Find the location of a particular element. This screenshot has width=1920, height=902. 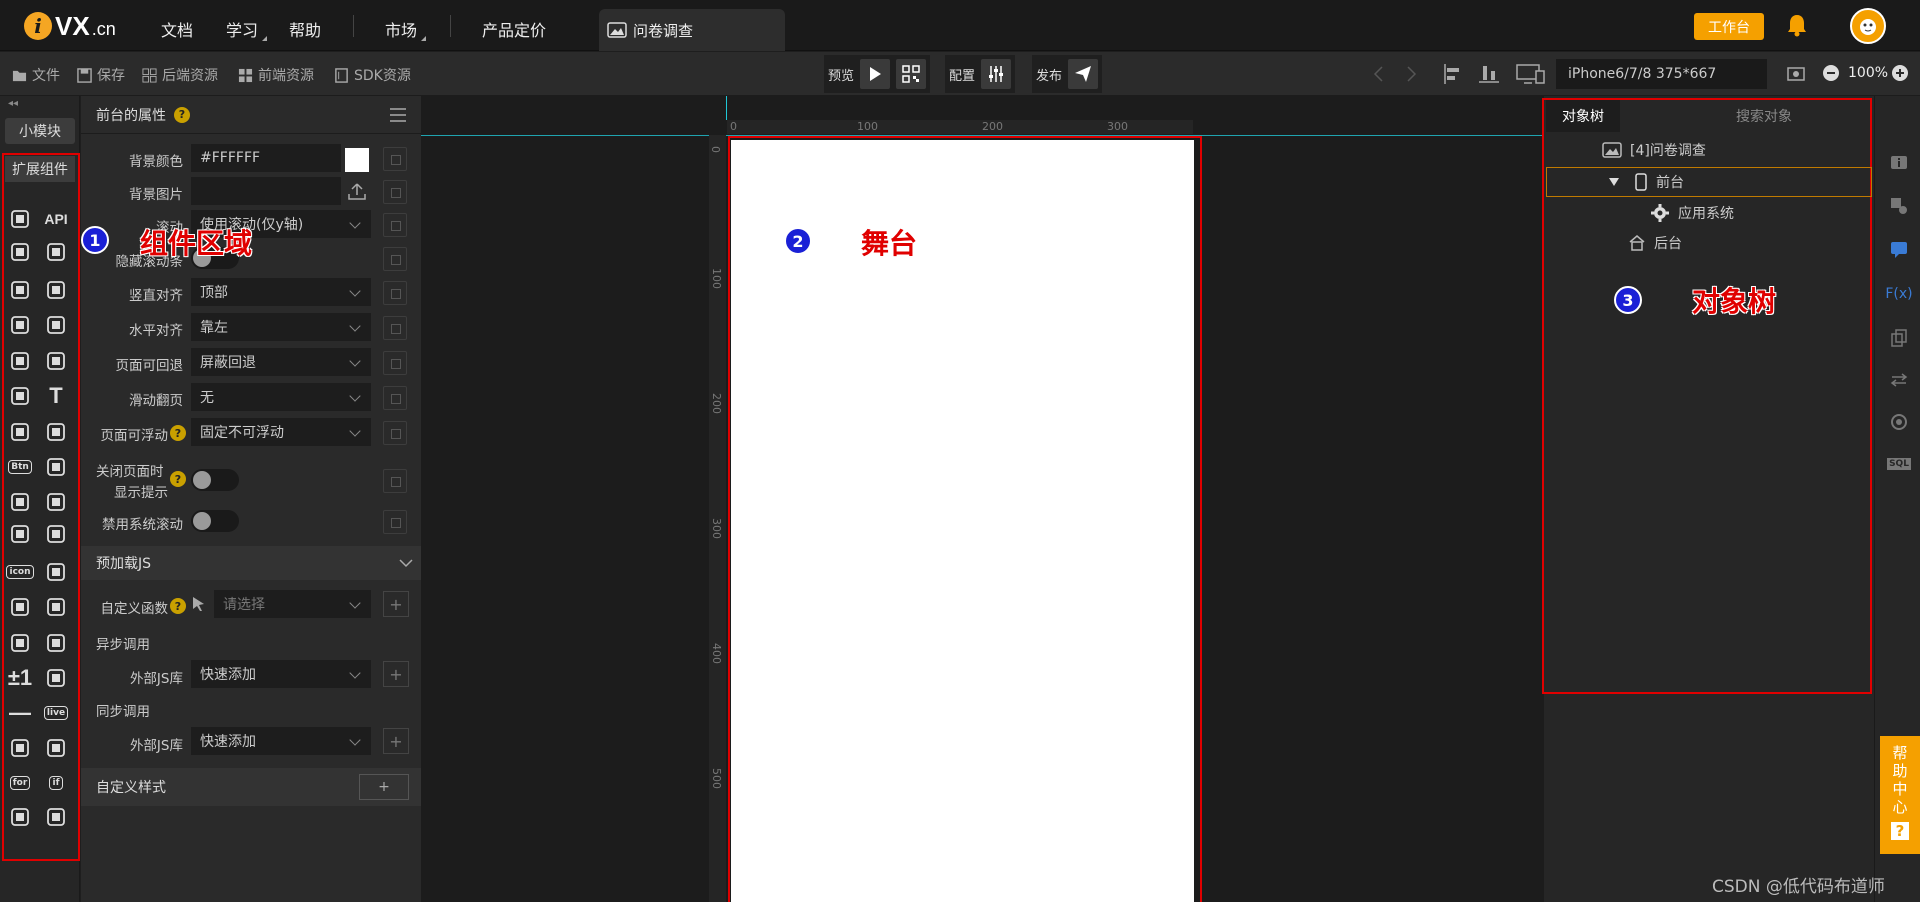

component-word-icon is located at coordinates (56, 572).